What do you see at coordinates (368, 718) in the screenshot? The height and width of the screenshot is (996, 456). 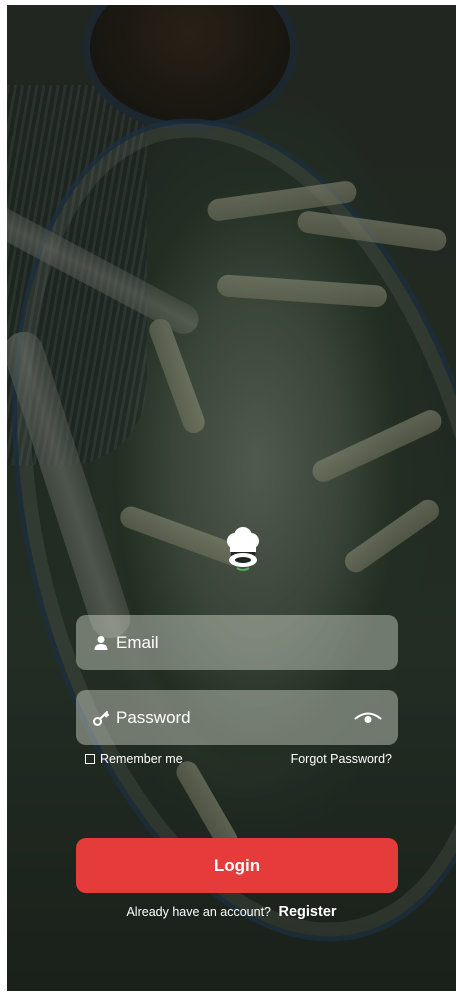 I see `eye-icon` at bounding box center [368, 718].